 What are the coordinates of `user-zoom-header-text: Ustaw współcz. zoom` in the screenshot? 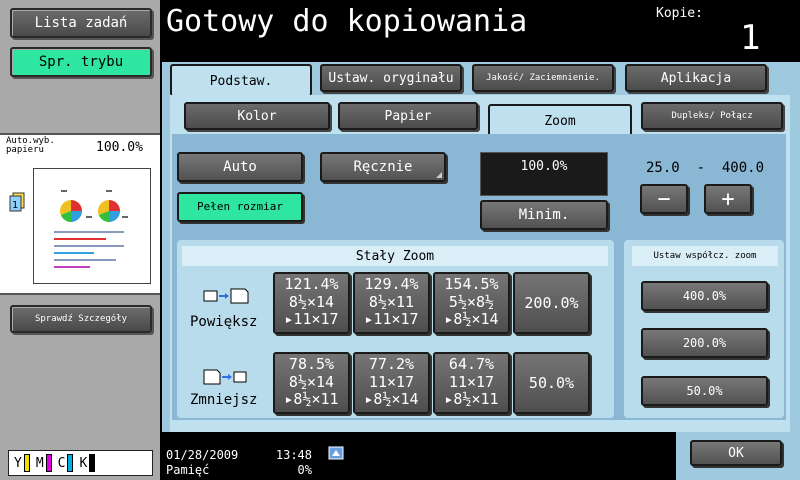 It's located at (705, 255).